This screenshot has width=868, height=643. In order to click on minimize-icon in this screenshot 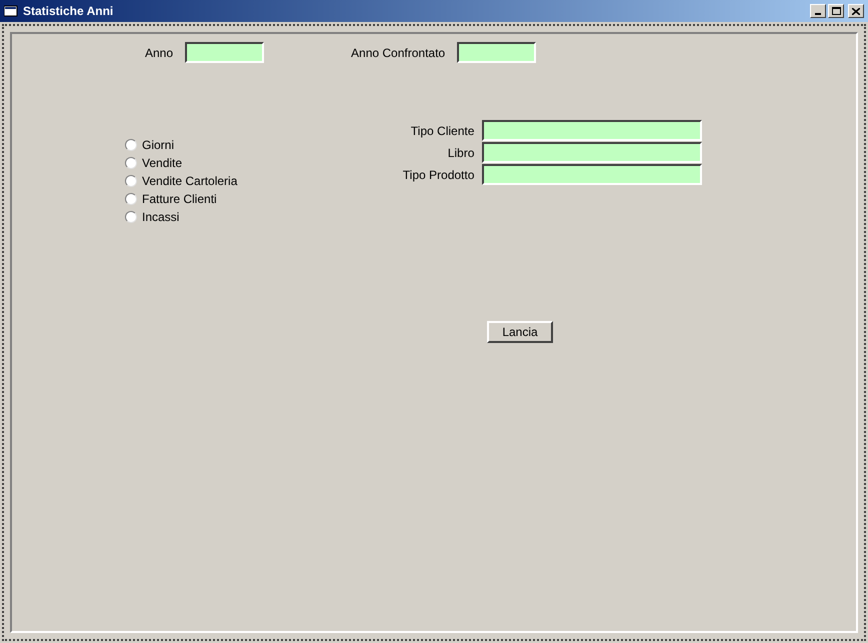, I will do `click(818, 14)`.